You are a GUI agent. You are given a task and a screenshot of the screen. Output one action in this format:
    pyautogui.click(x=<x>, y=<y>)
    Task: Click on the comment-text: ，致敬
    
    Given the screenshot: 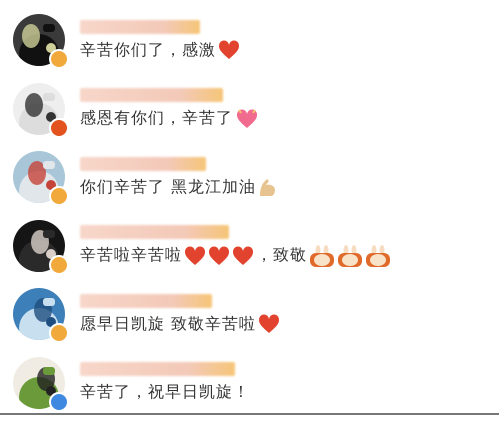 What is the action you would take?
    pyautogui.click(x=281, y=255)
    